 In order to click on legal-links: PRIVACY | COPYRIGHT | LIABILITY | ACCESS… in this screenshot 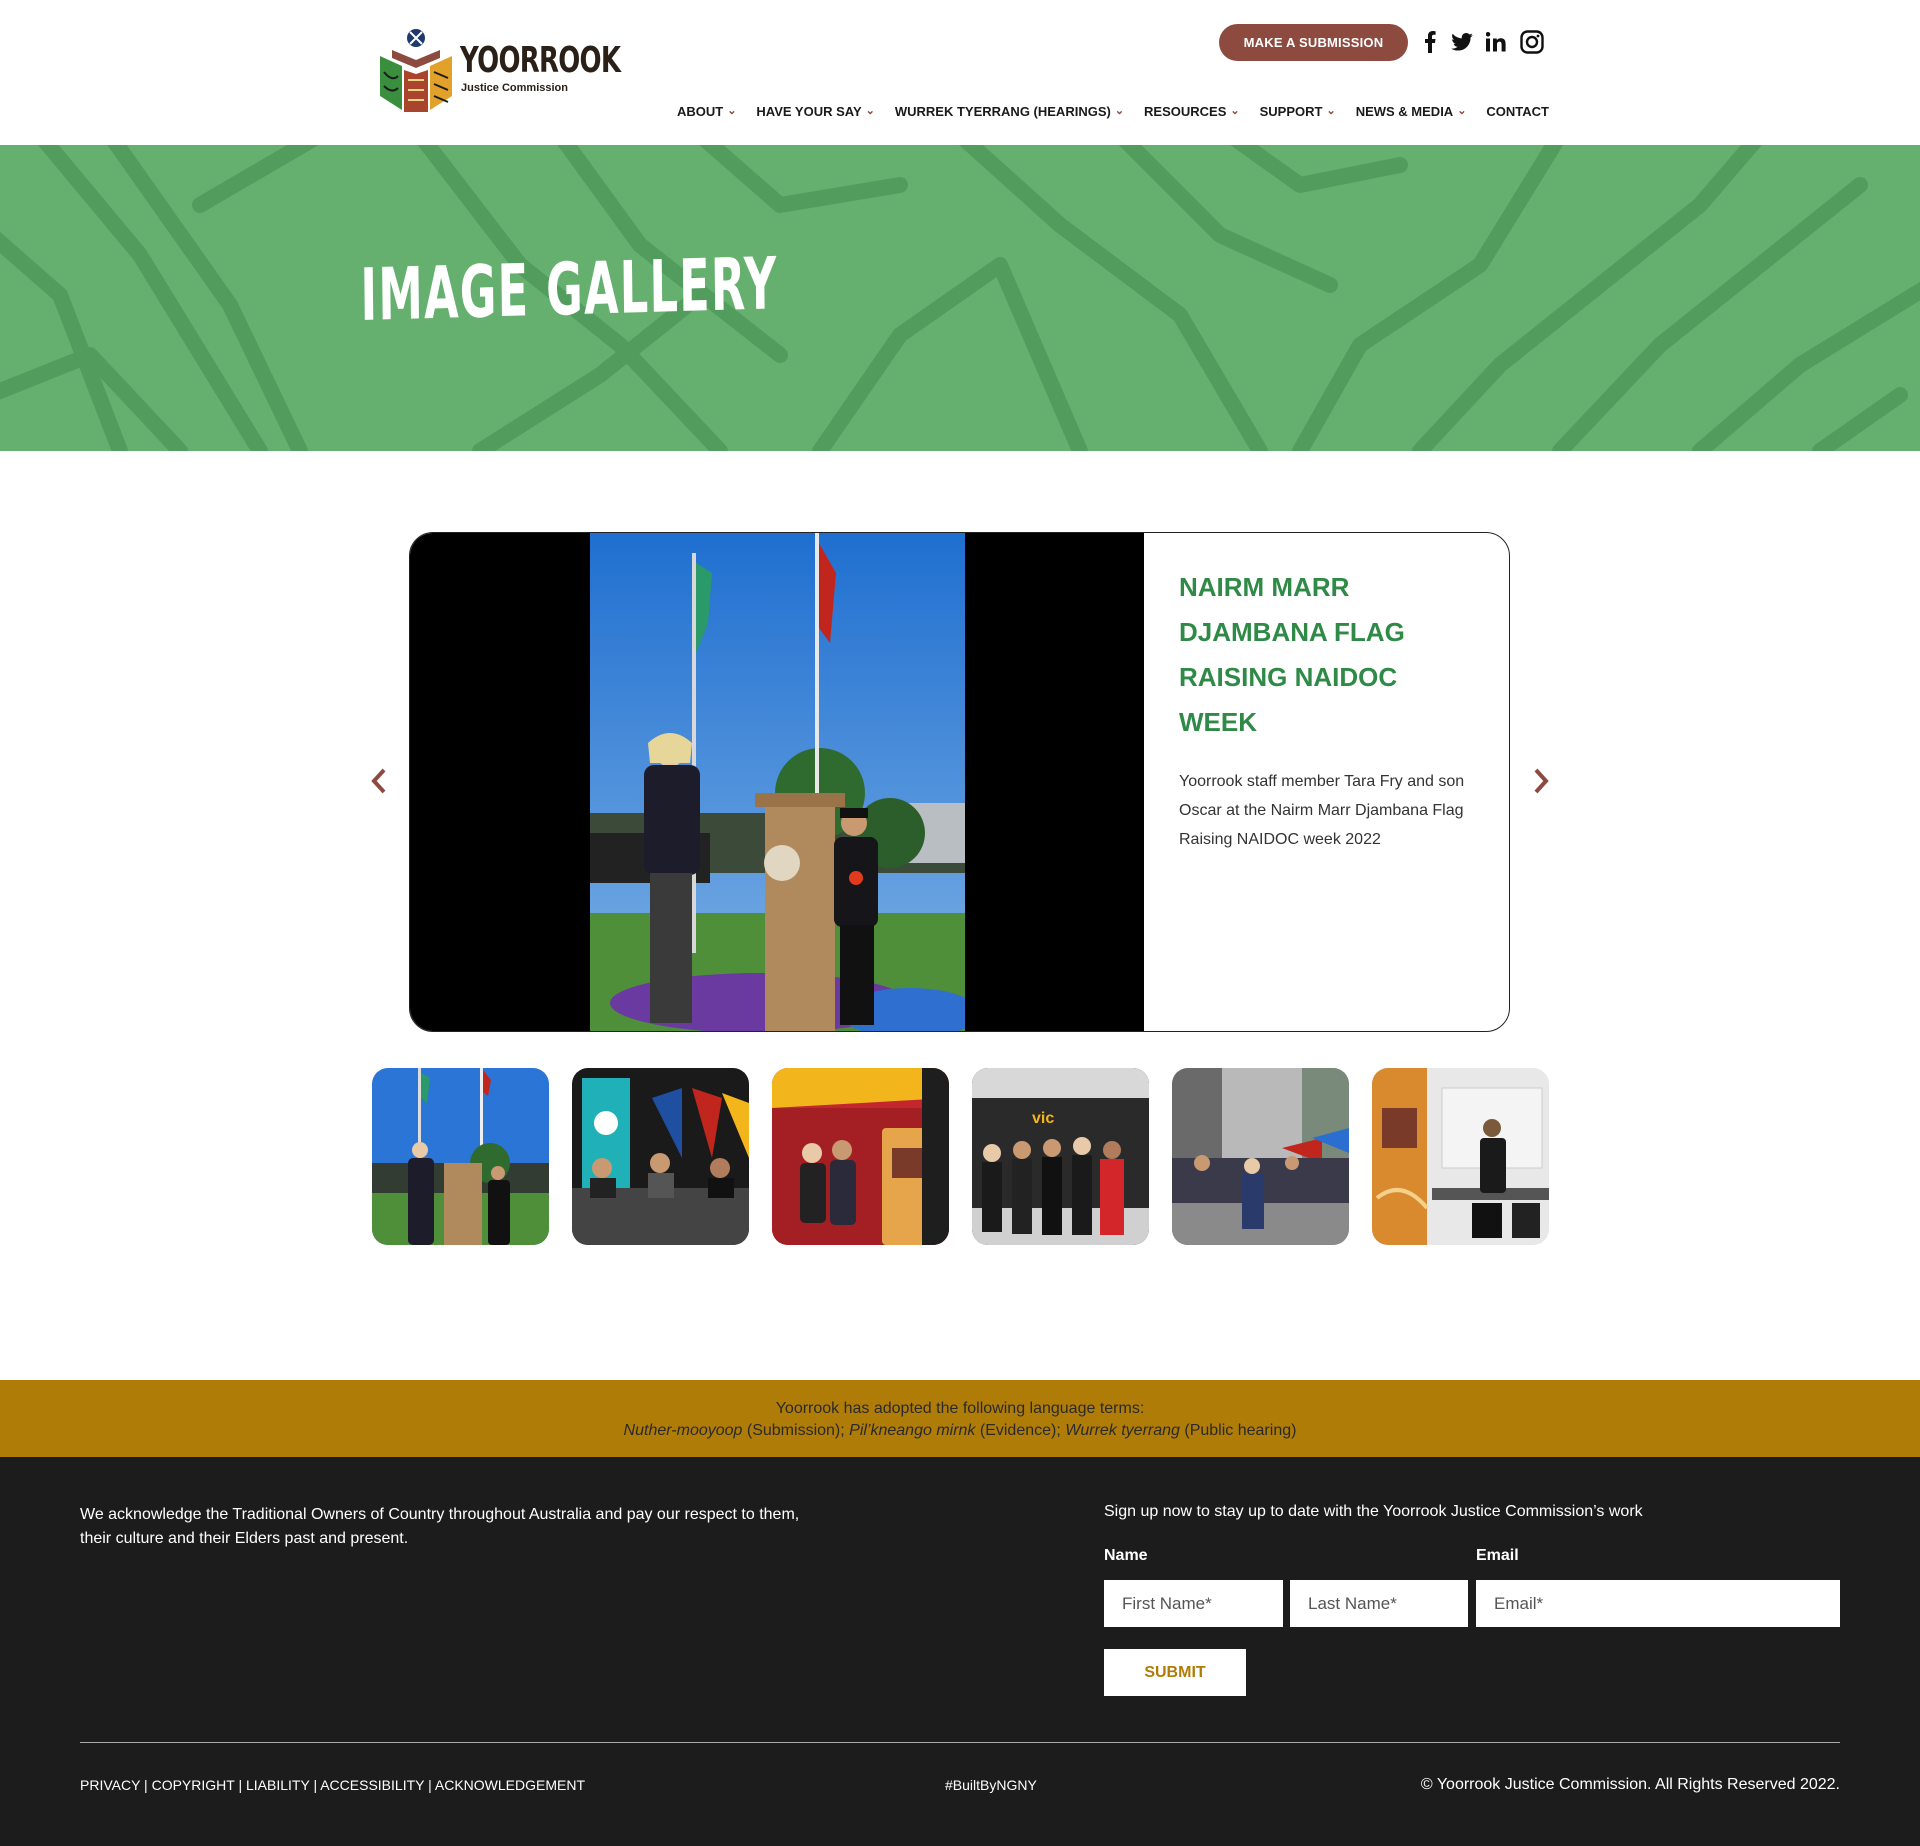, I will do `click(332, 1785)`.